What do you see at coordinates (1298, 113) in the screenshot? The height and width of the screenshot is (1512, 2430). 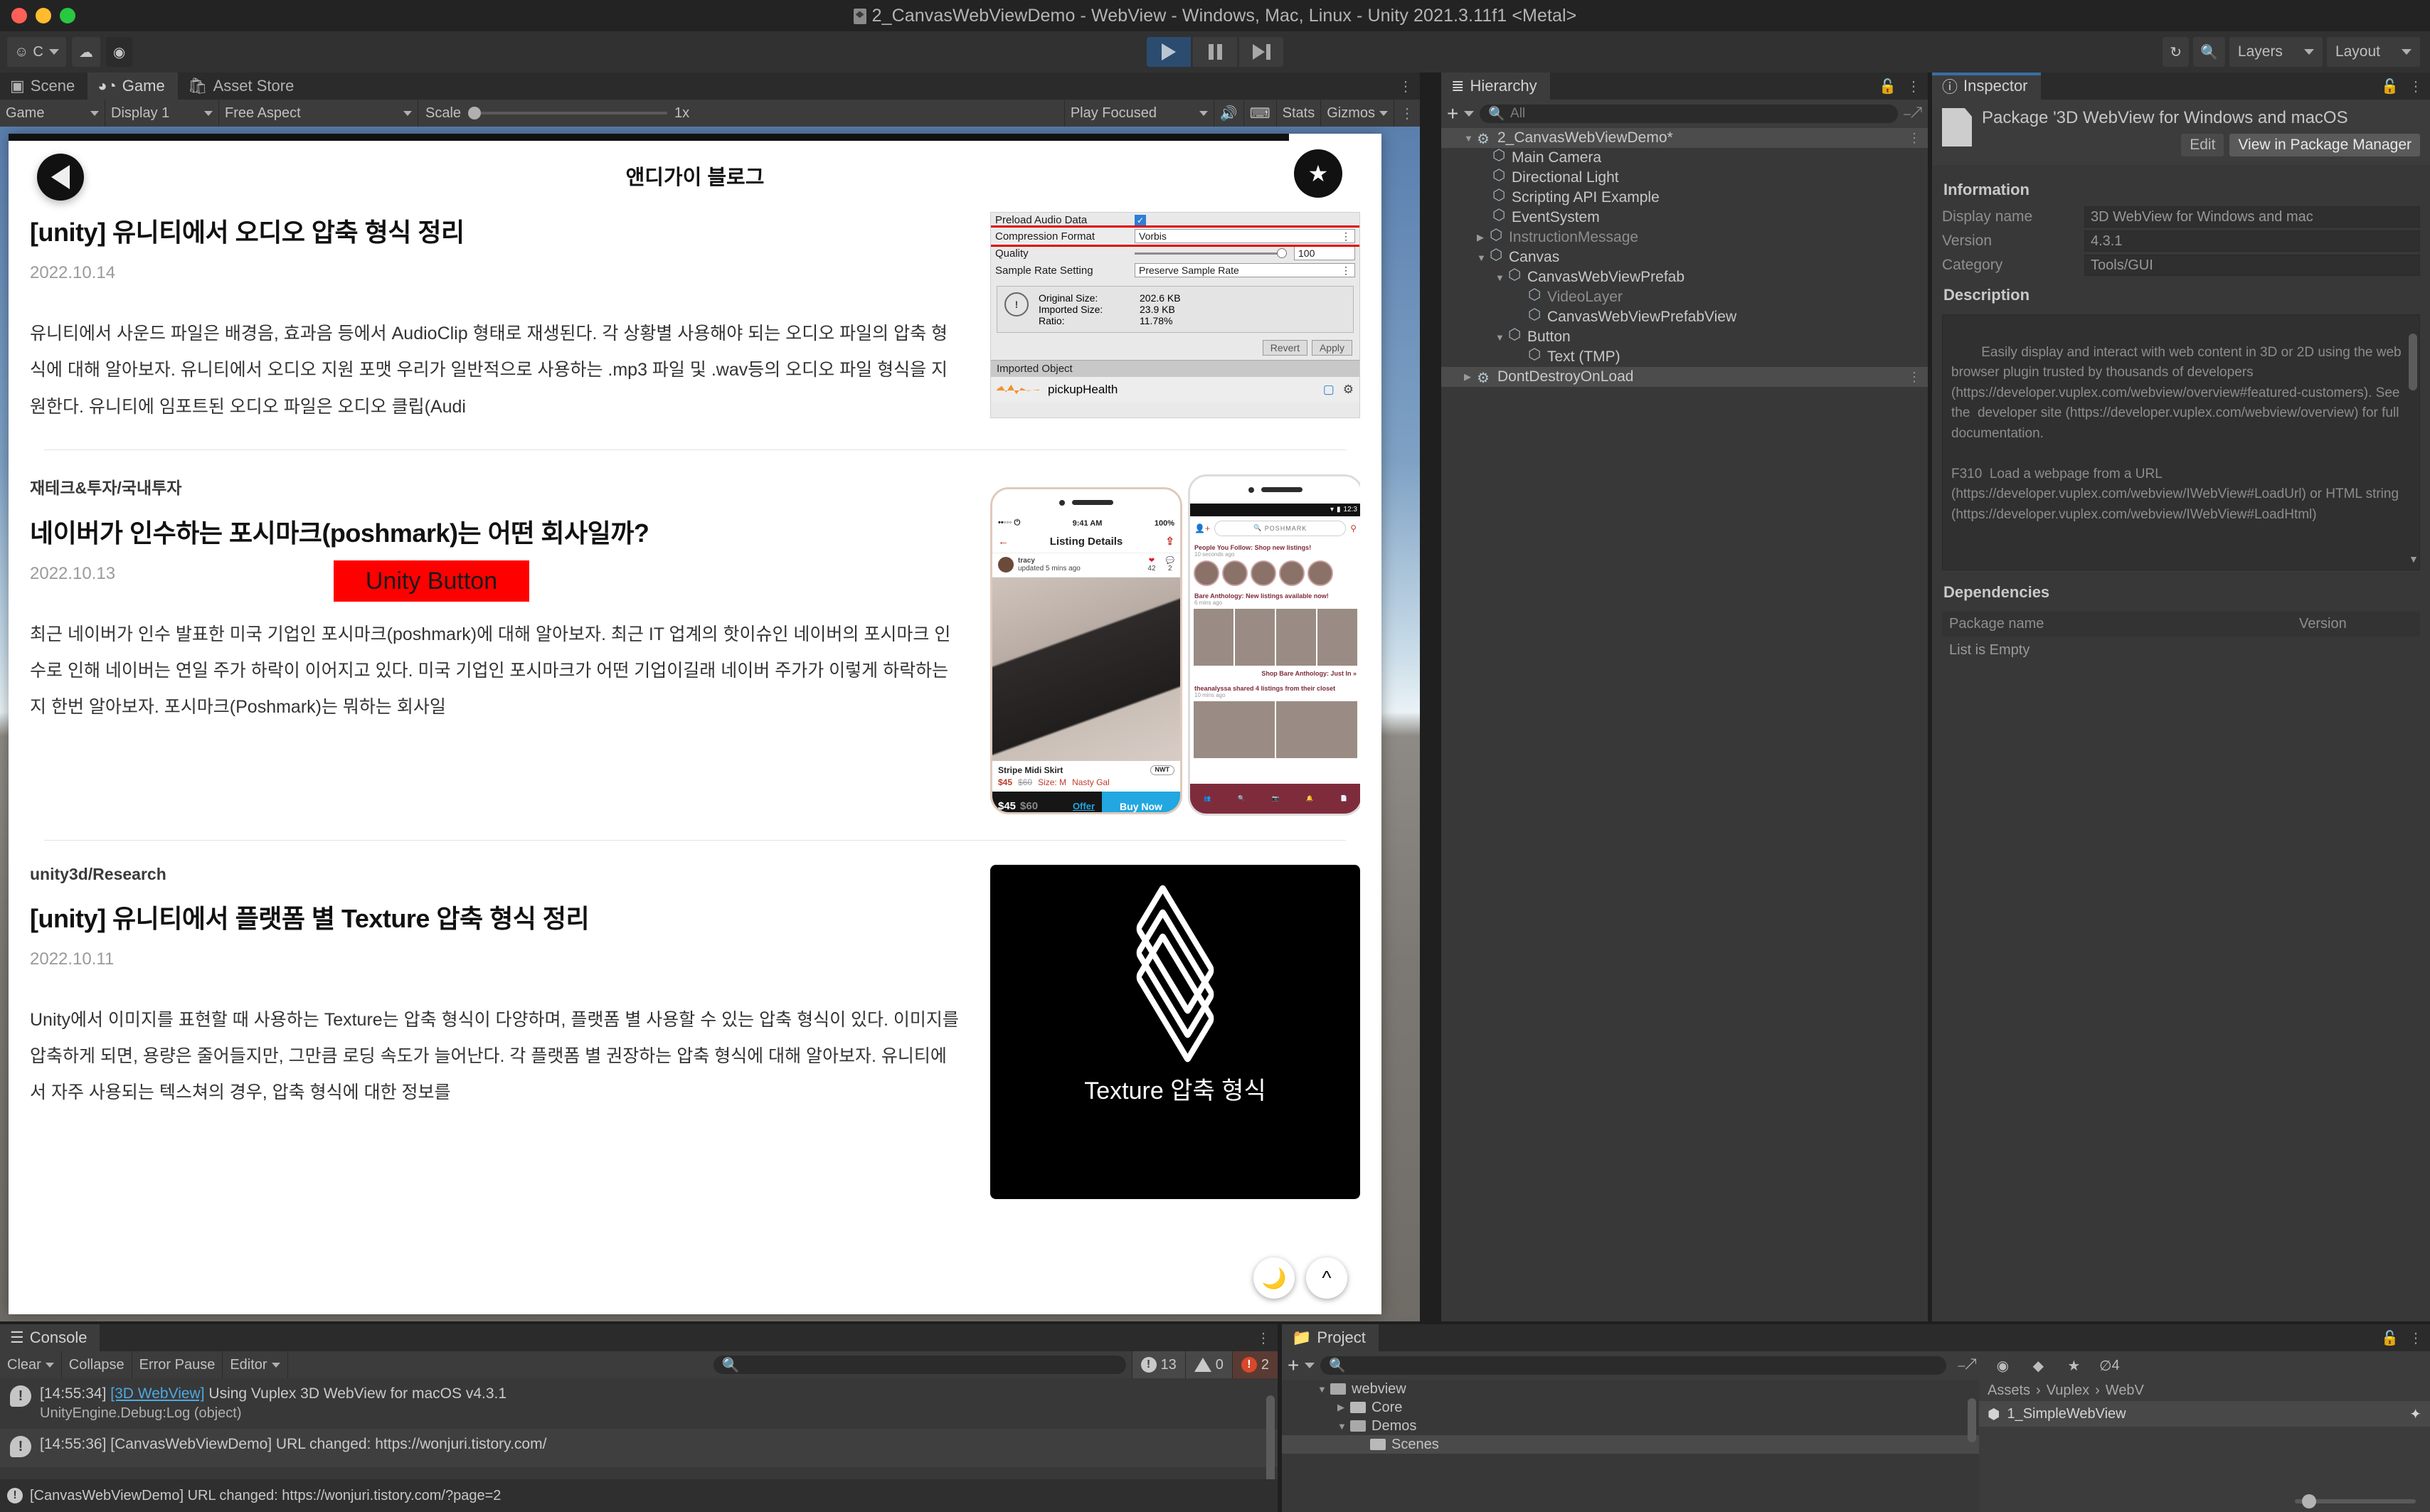 I see `stats-button: Stats` at bounding box center [1298, 113].